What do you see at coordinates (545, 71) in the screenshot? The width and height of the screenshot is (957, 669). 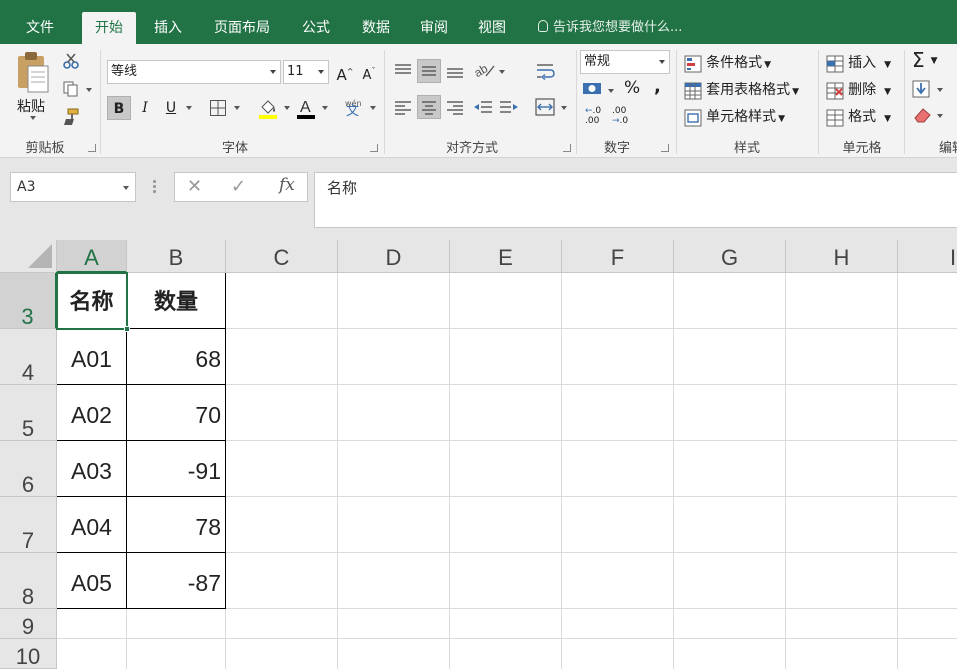 I see `wrap-text-icon` at bounding box center [545, 71].